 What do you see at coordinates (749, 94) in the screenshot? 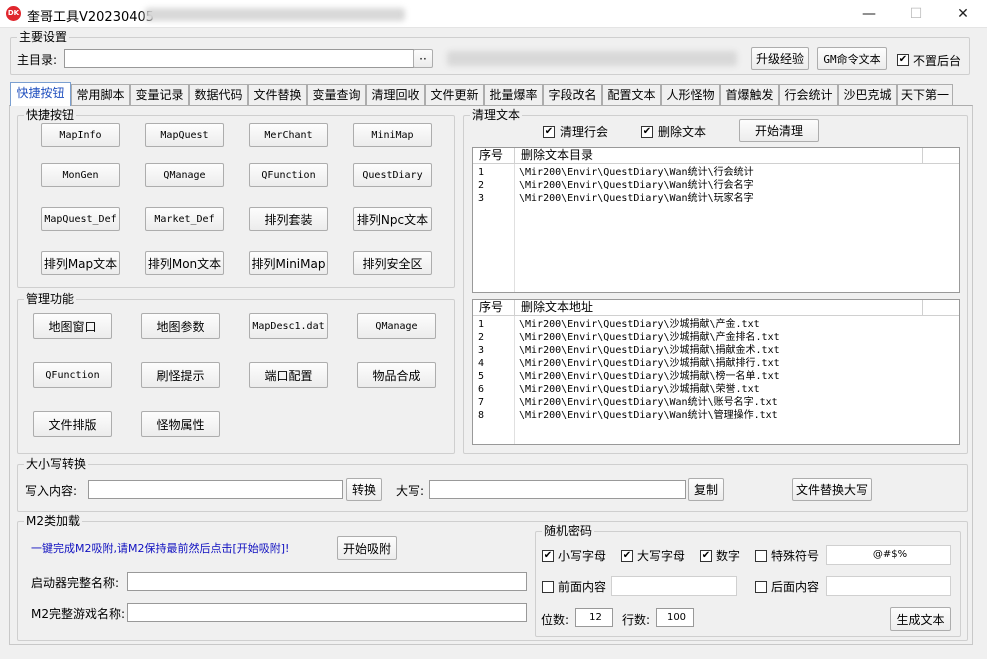
I see `tab-first-drop-trigger: 首爆触发` at bounding box center [749, 94].